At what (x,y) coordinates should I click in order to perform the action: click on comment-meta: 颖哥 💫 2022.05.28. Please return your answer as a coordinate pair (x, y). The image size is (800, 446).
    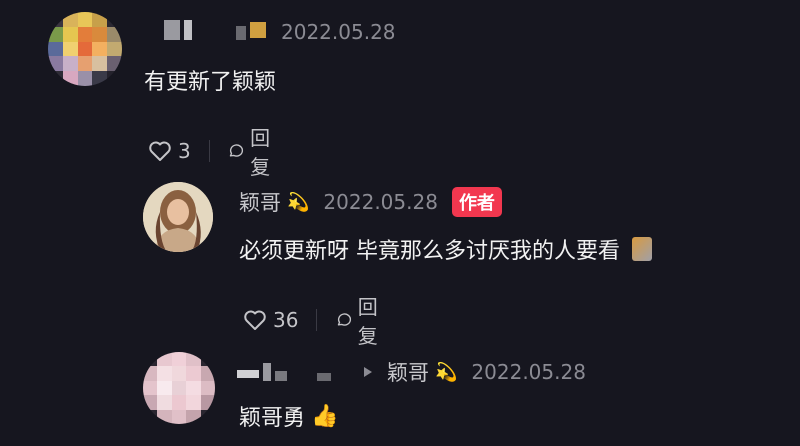
    Looking at the image, I should click on (474, 372).